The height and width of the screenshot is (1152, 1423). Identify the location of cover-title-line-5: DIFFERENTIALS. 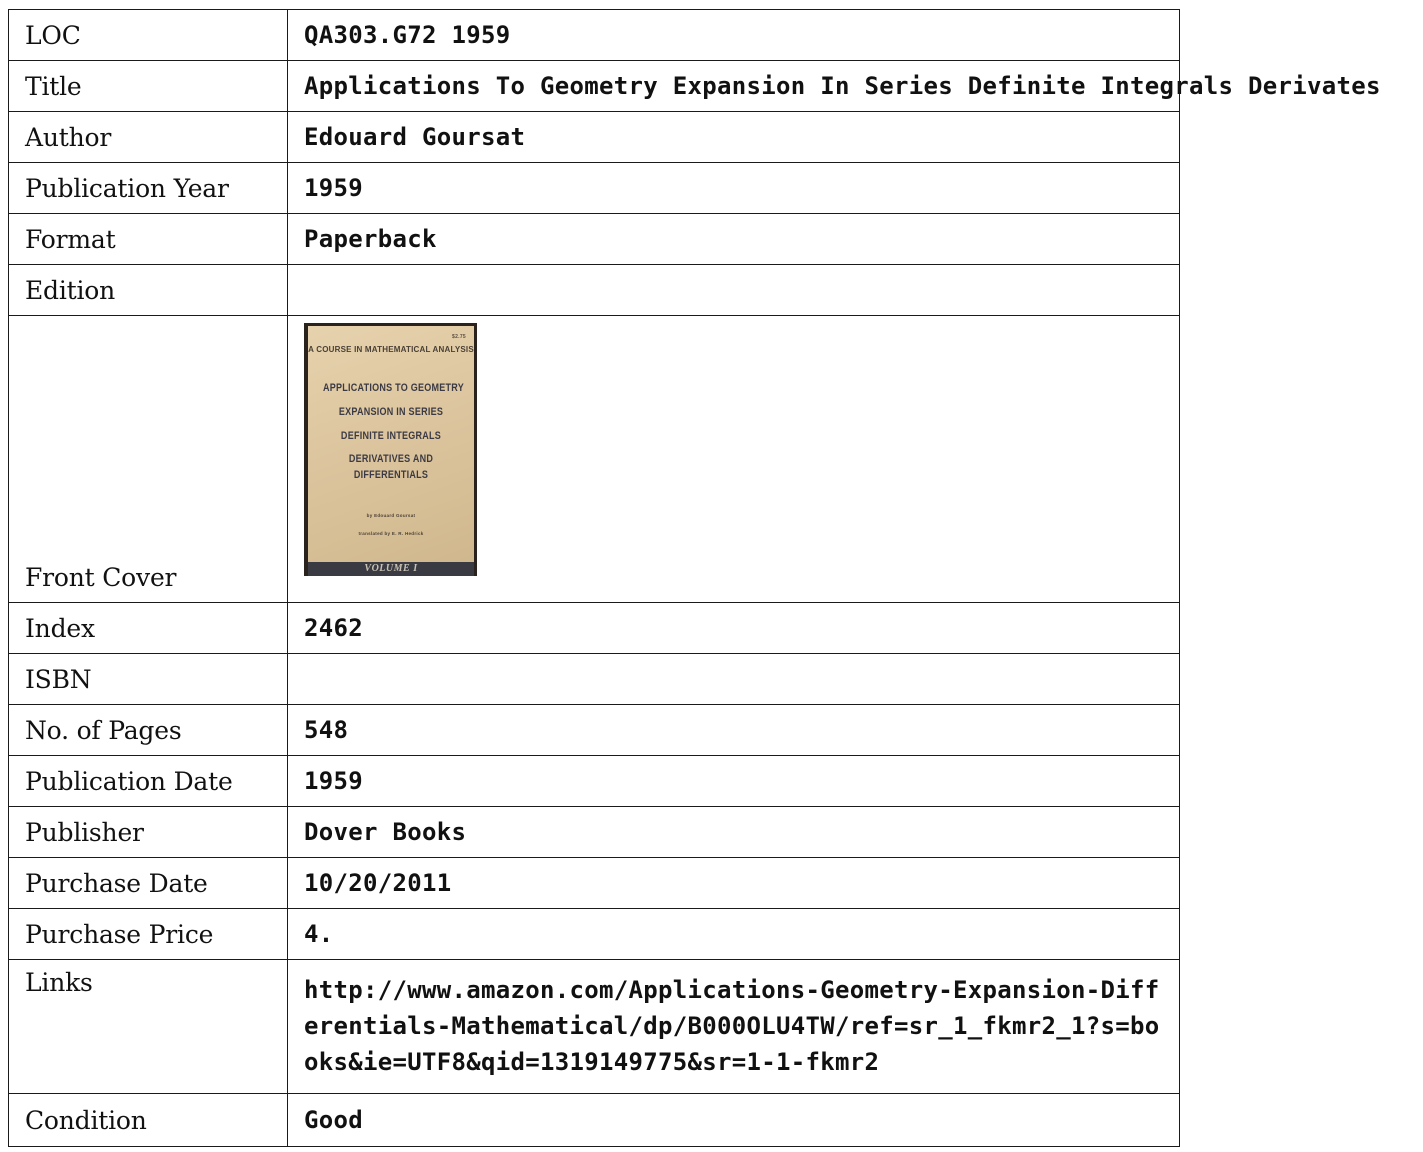
(391, 475).